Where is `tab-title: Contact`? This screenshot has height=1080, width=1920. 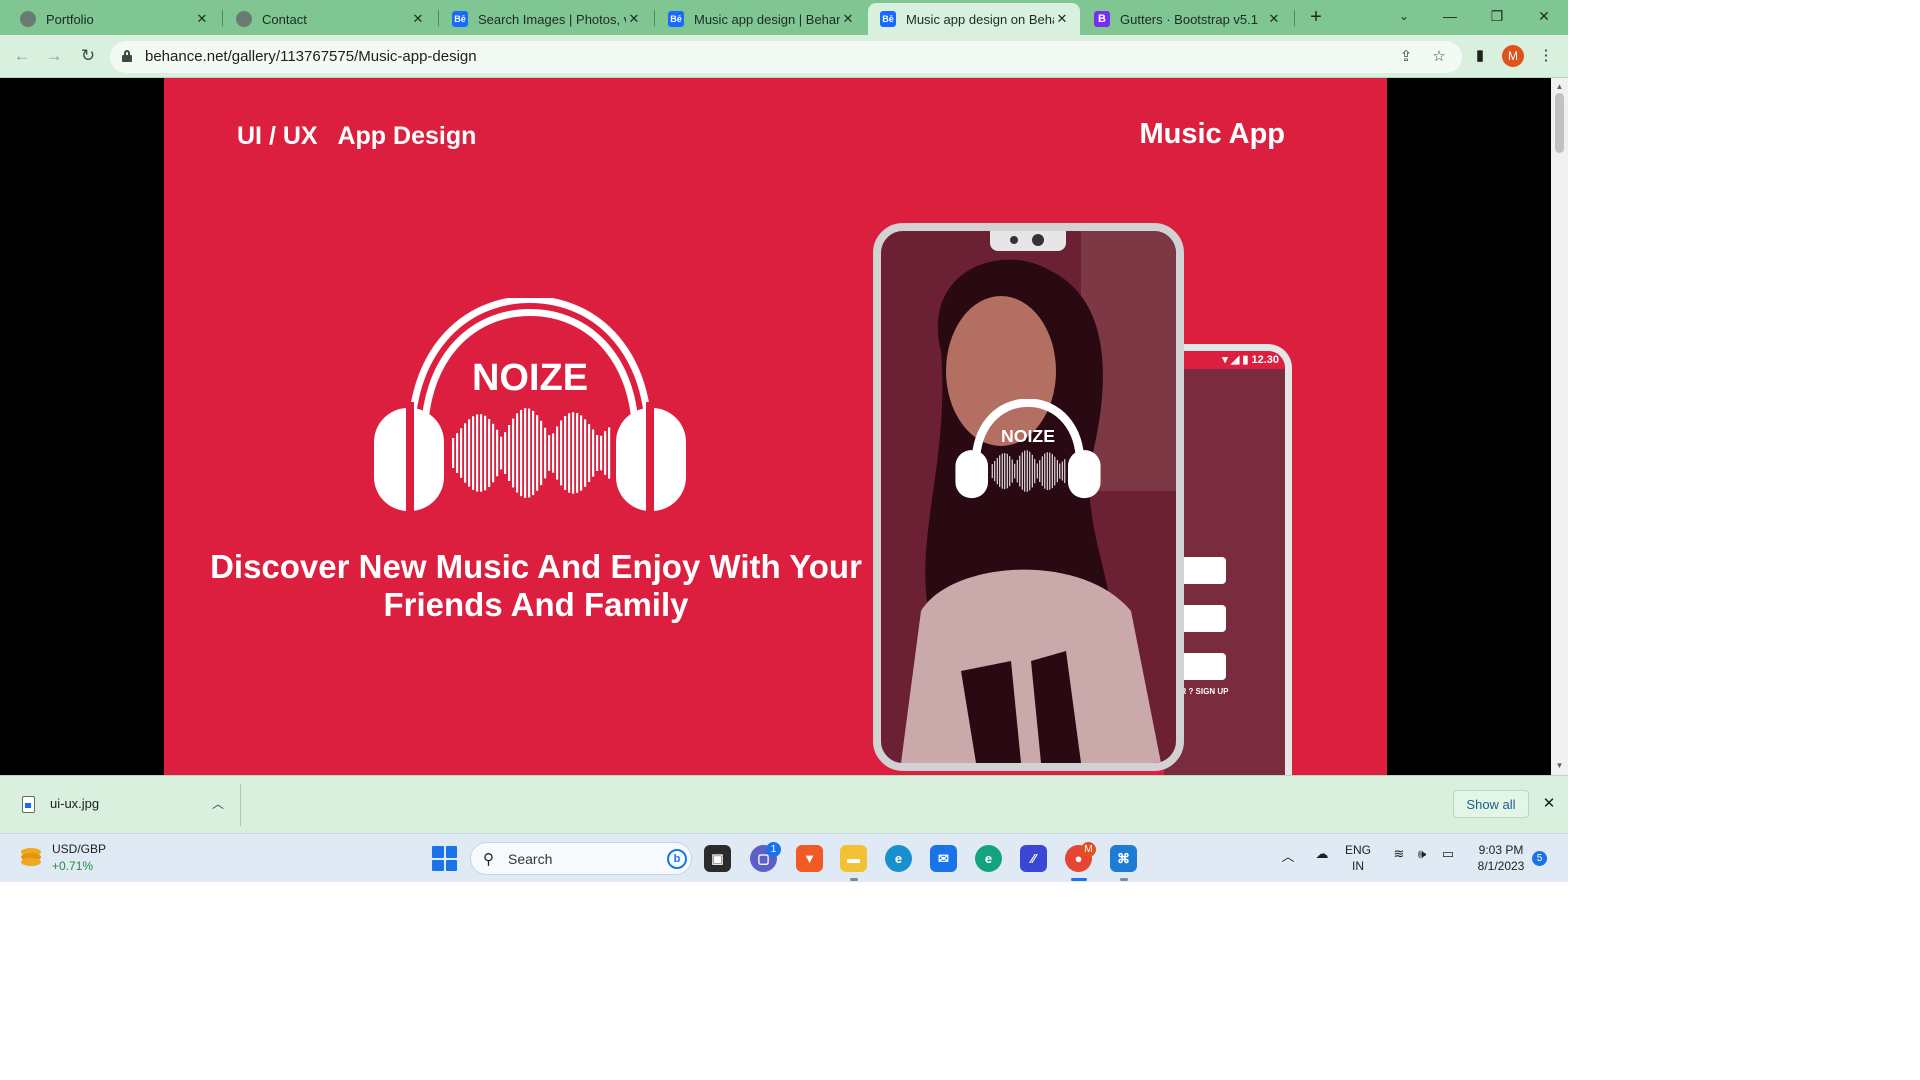 tab-title: Contact is located at coordinates (284, 19).